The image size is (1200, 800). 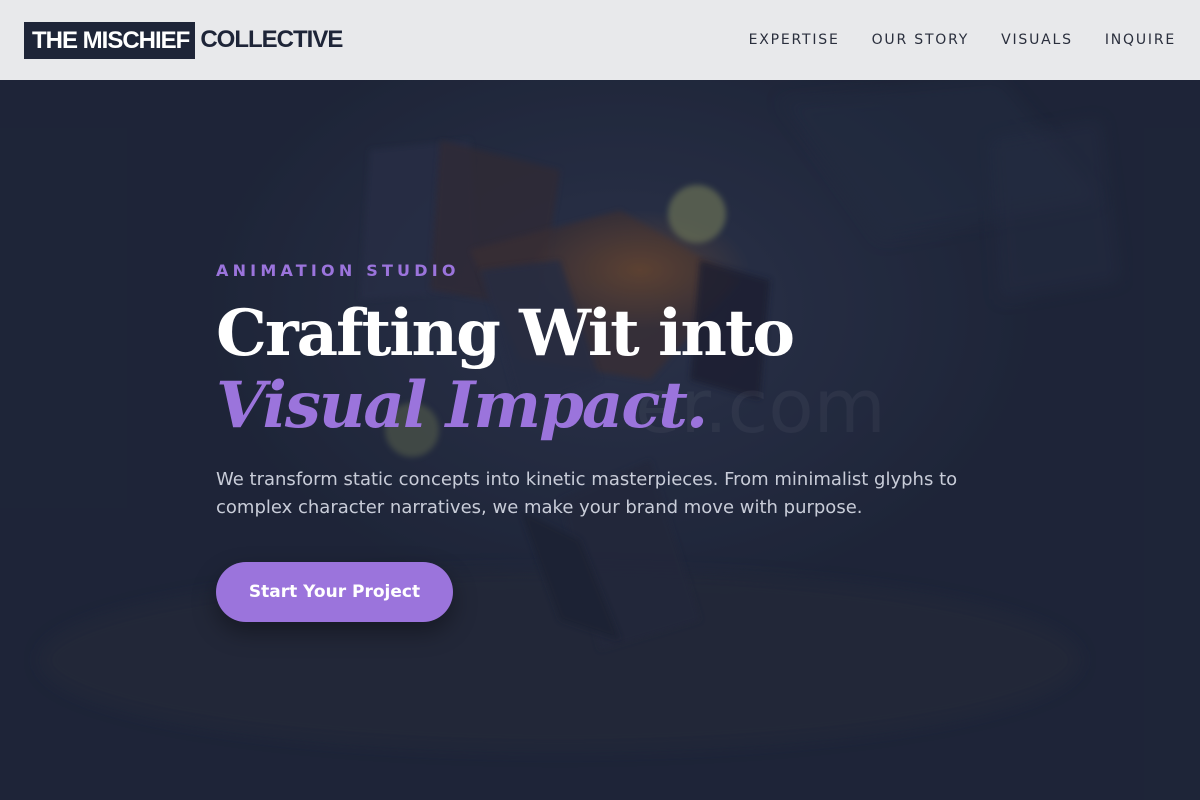 What do you see at coordinates (462, 405) in the screenshot?
I see `headline-line-2: Visual Impact.` at bounding box center [462, 405].